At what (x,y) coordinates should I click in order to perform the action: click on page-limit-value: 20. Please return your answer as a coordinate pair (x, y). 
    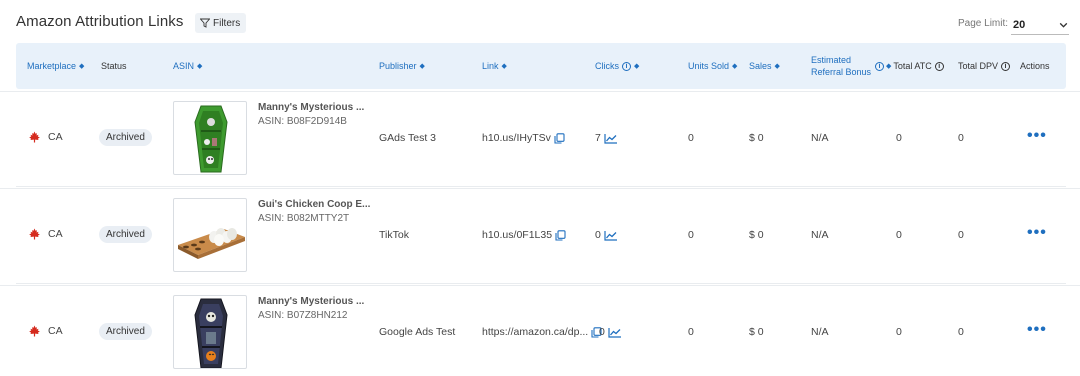
    Looking at the image, I should click on (1019, 24).